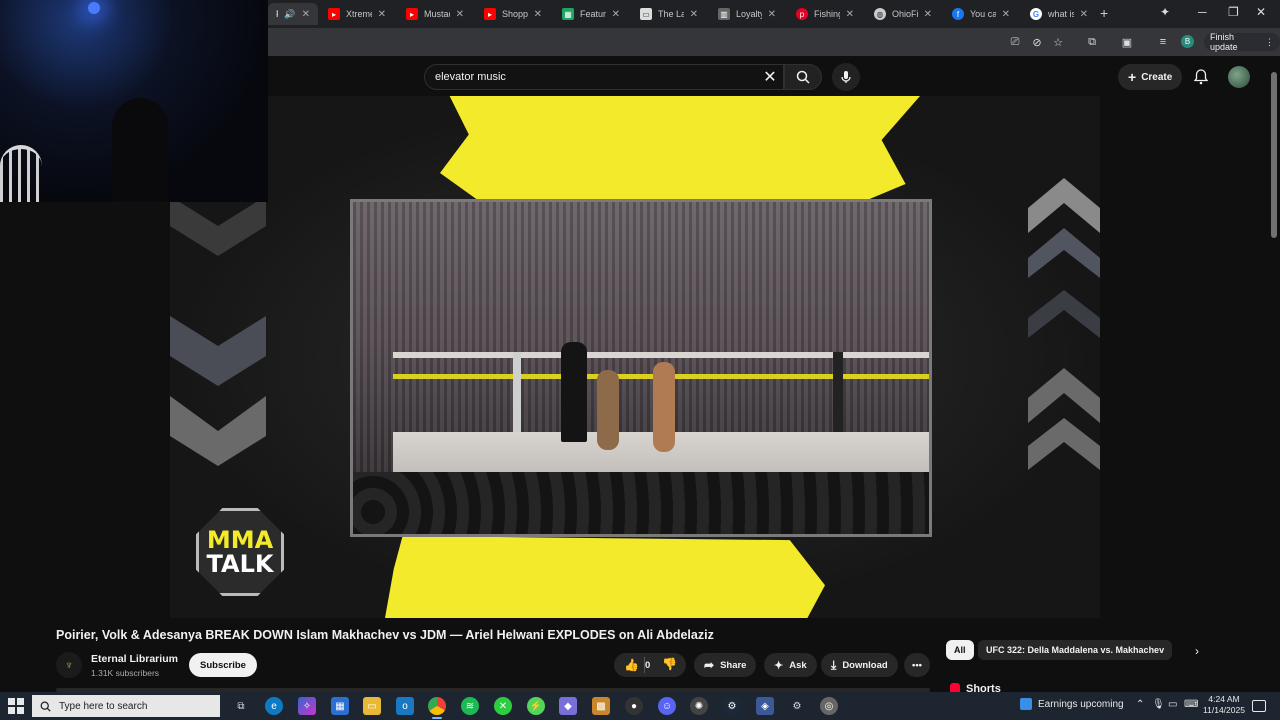 The width and height of the screenshot is (1280, 720). I want to click on ai-sparkle-icon: ✦, so click(1165, 12).